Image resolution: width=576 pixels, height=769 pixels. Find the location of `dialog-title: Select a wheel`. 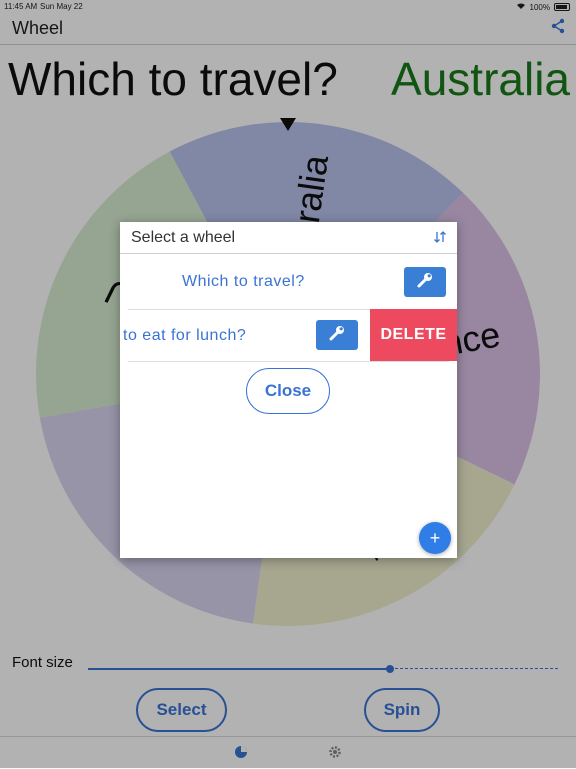

dialog-title: Select a wheel is located at coordinates (183, 237).